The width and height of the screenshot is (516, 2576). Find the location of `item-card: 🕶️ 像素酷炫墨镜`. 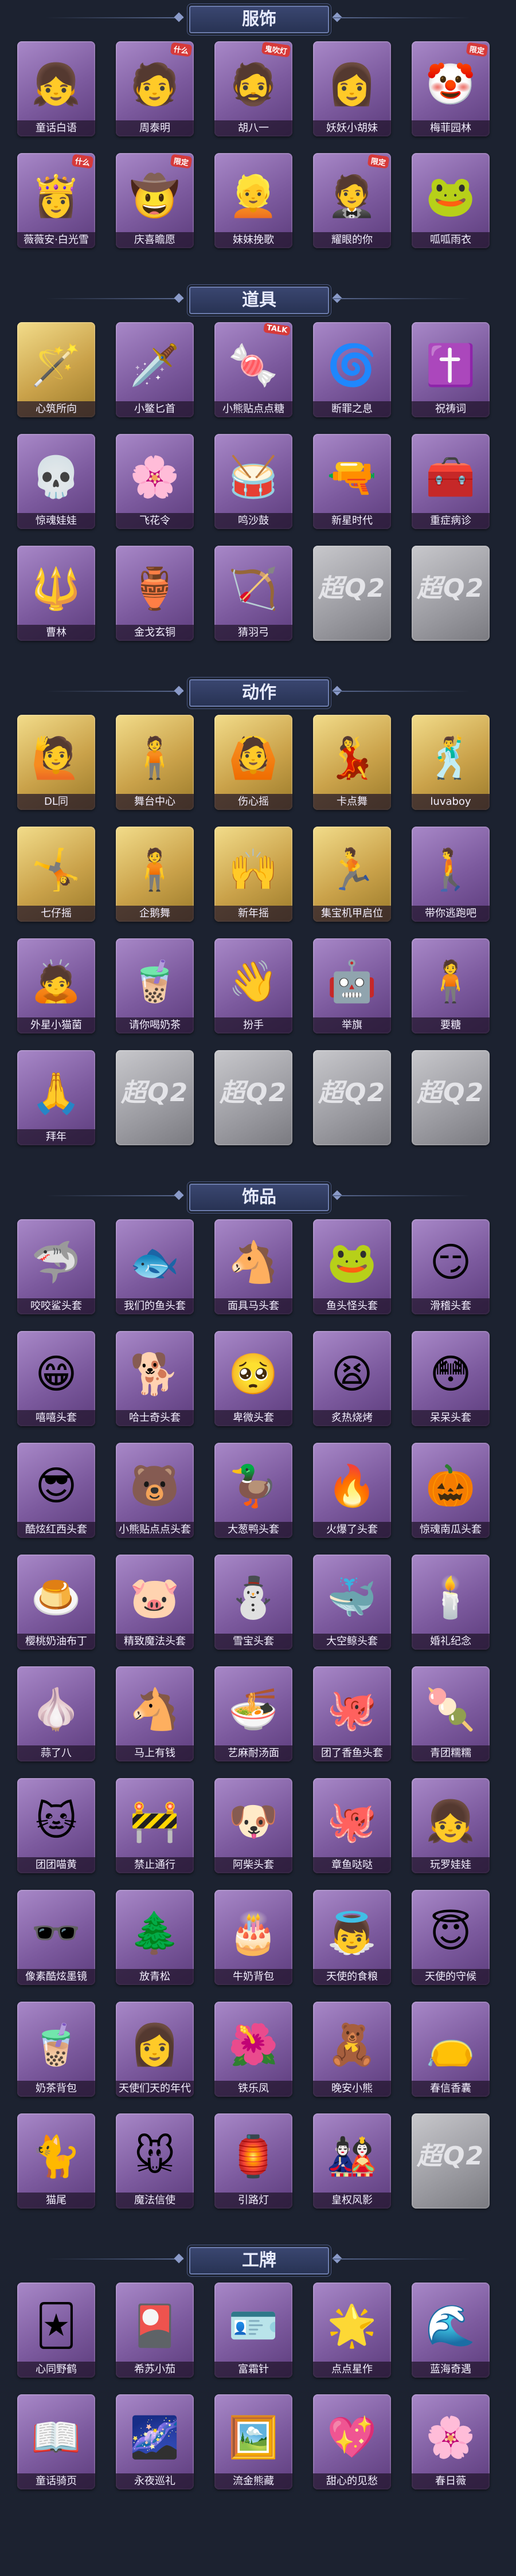

item-card: 🕶️ 像素酷炫墨镜 is located at coordinates (56, 1937).